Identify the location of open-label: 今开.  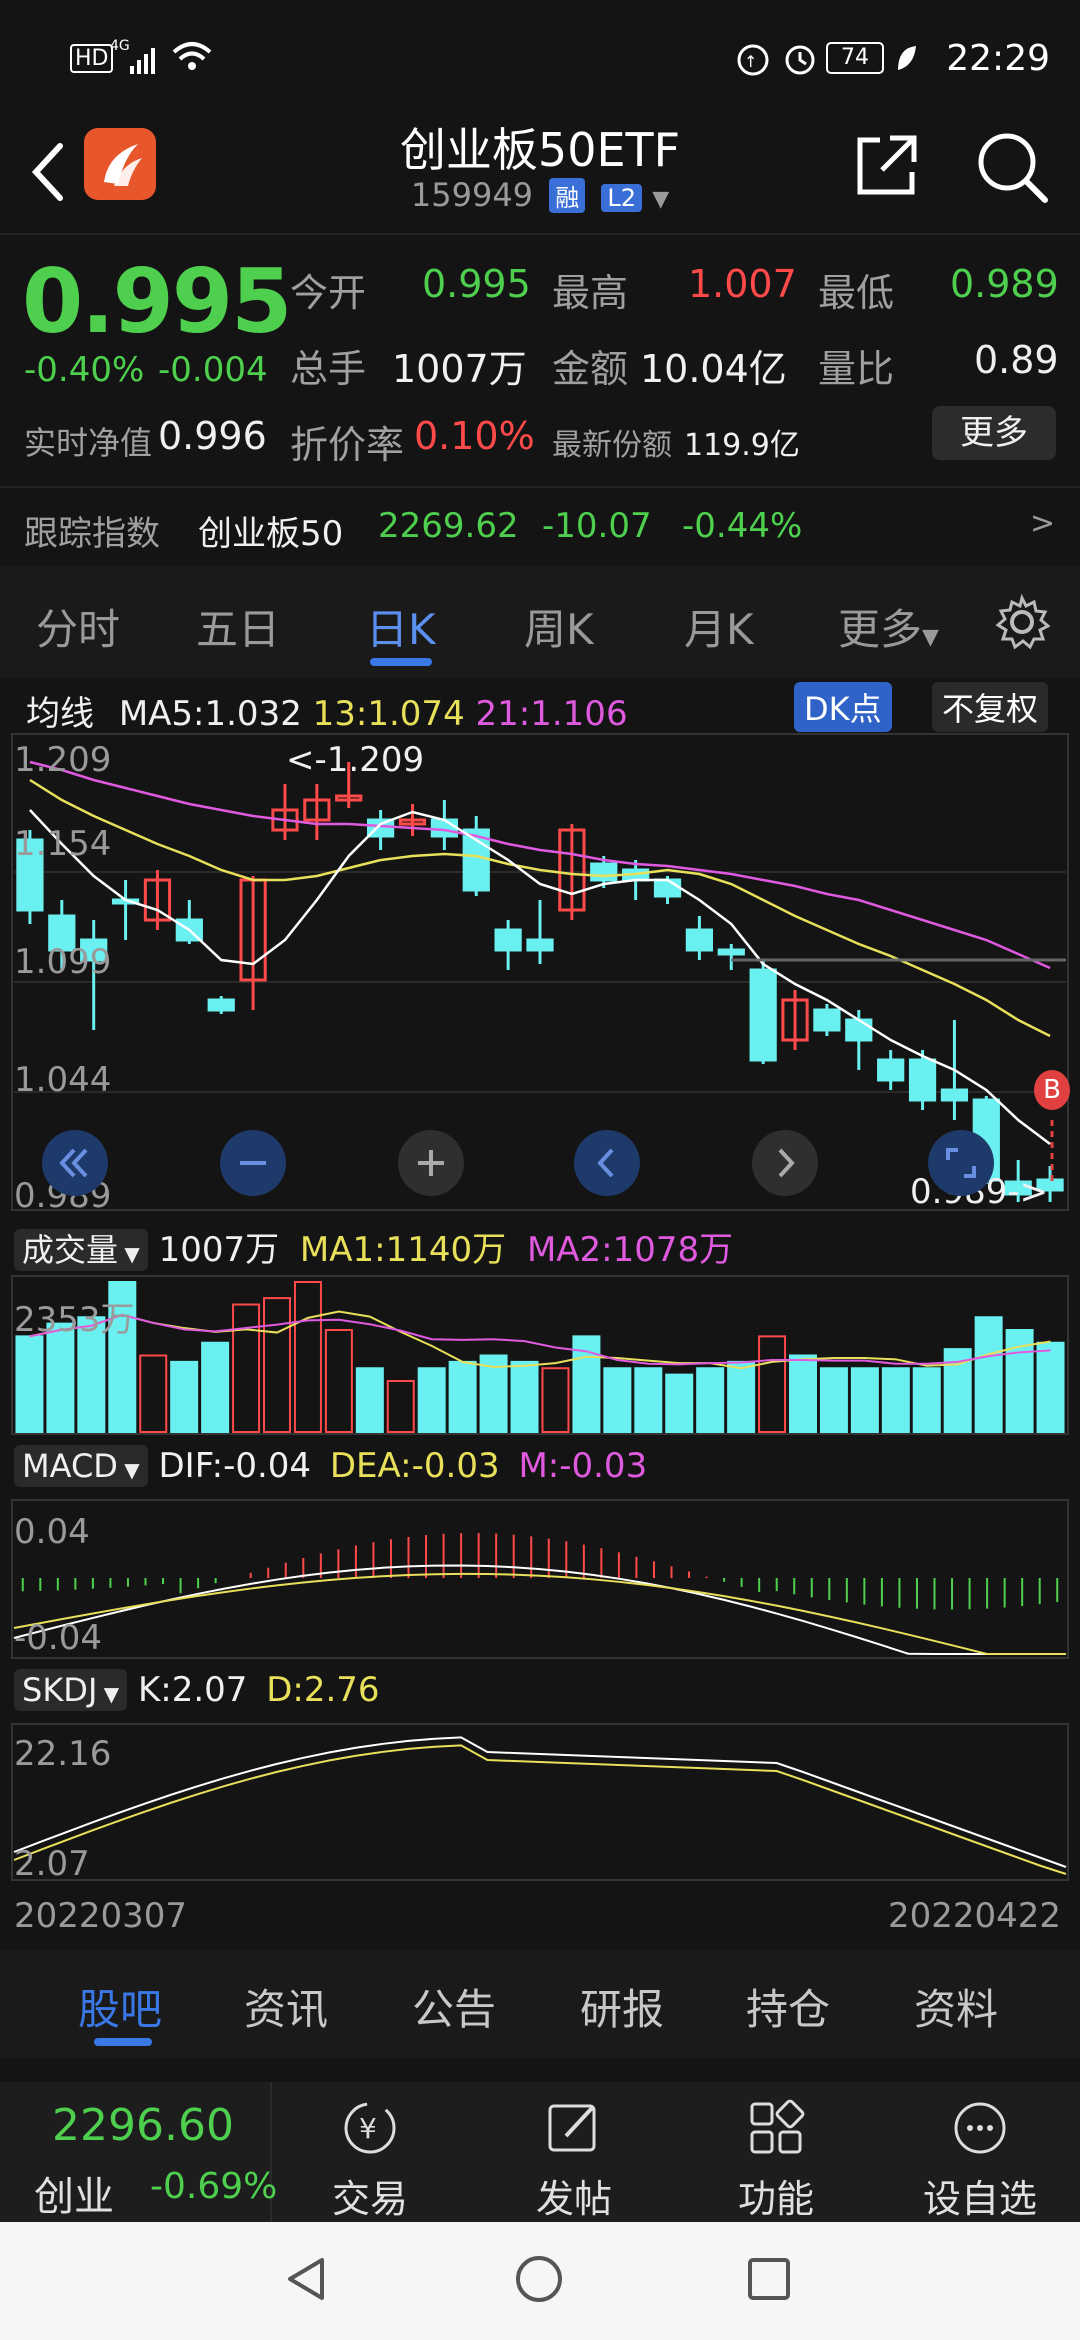
(328, 293).